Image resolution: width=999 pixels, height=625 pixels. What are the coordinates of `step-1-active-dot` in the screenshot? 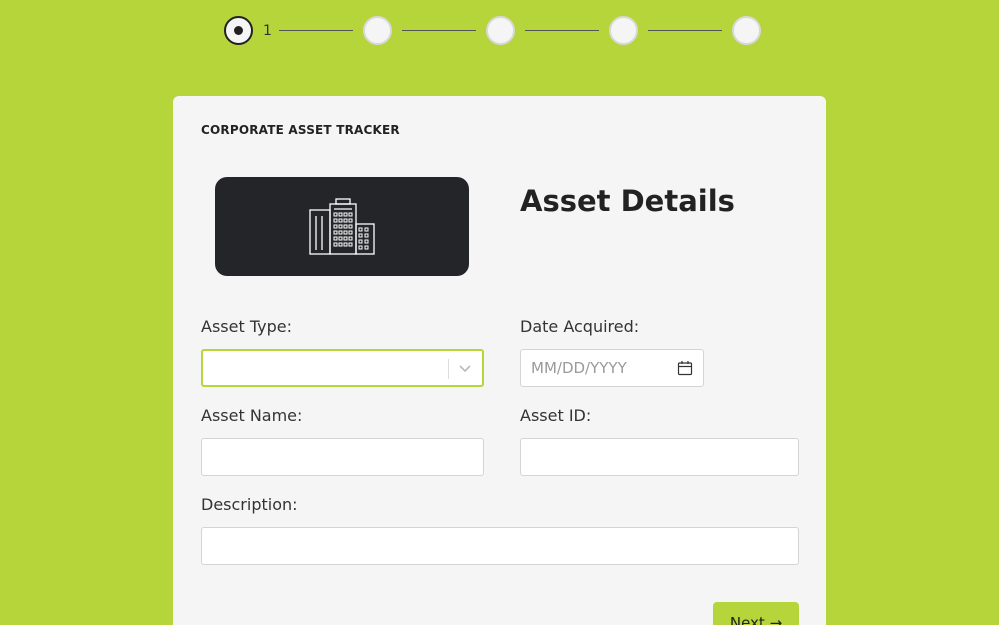 It's located at (238, 30).